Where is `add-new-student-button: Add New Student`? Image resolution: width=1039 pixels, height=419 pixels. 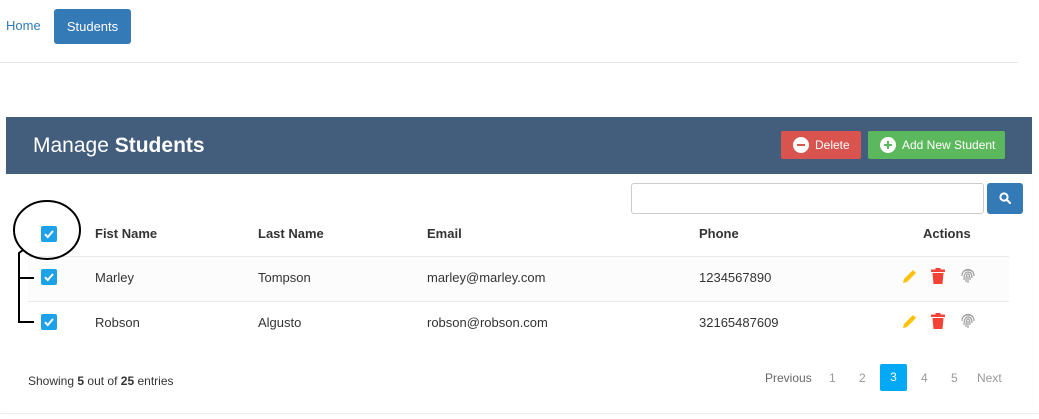
add-new-student-button: Add New Student is located at coordinates (936, 145).